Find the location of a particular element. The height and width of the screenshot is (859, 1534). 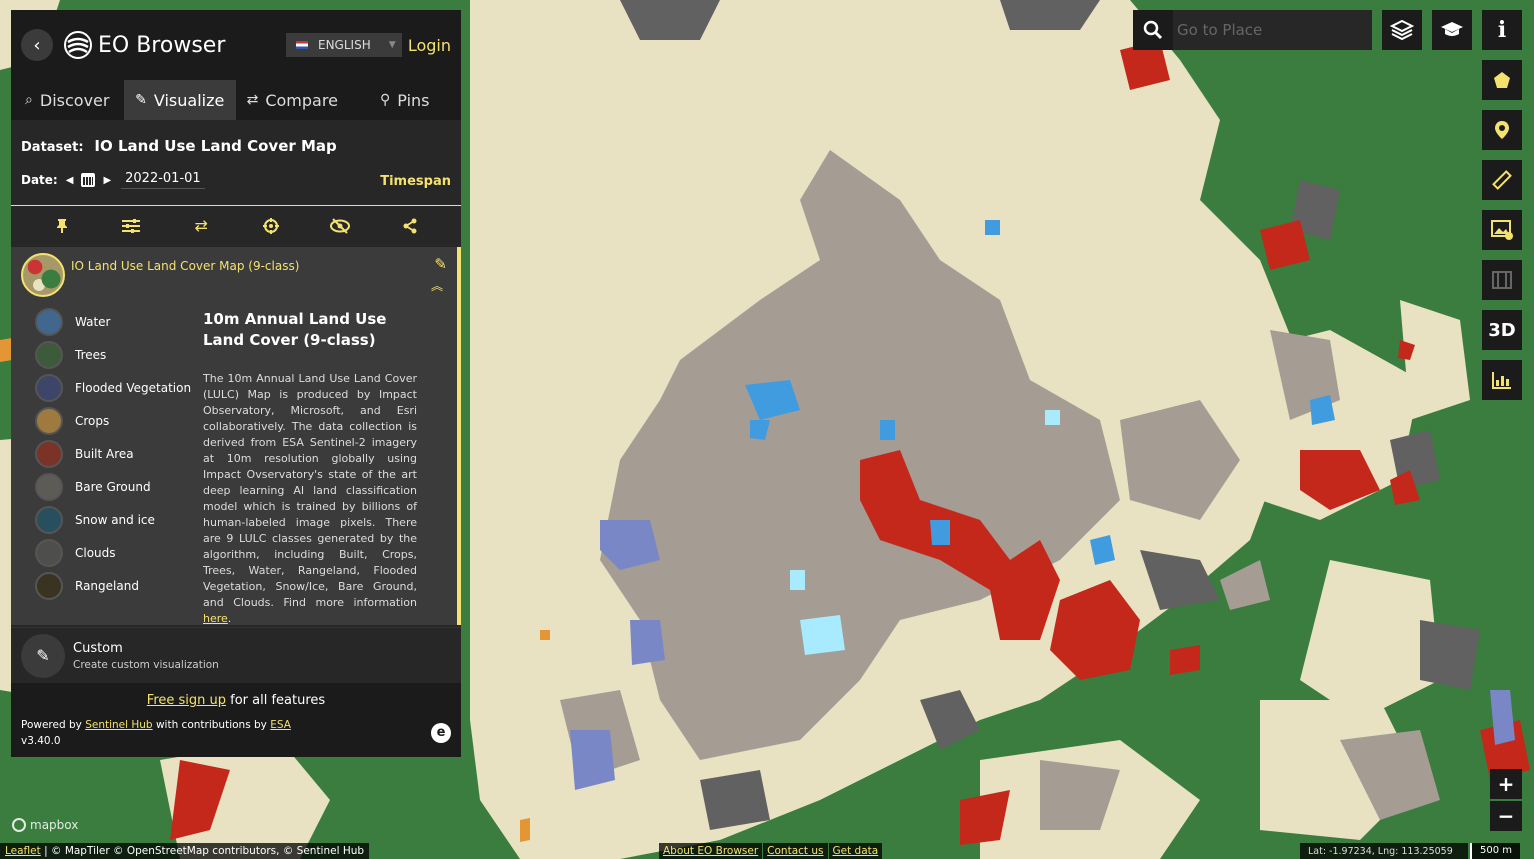

eo-browser-logo-icon is located at coordinates (78, 45).